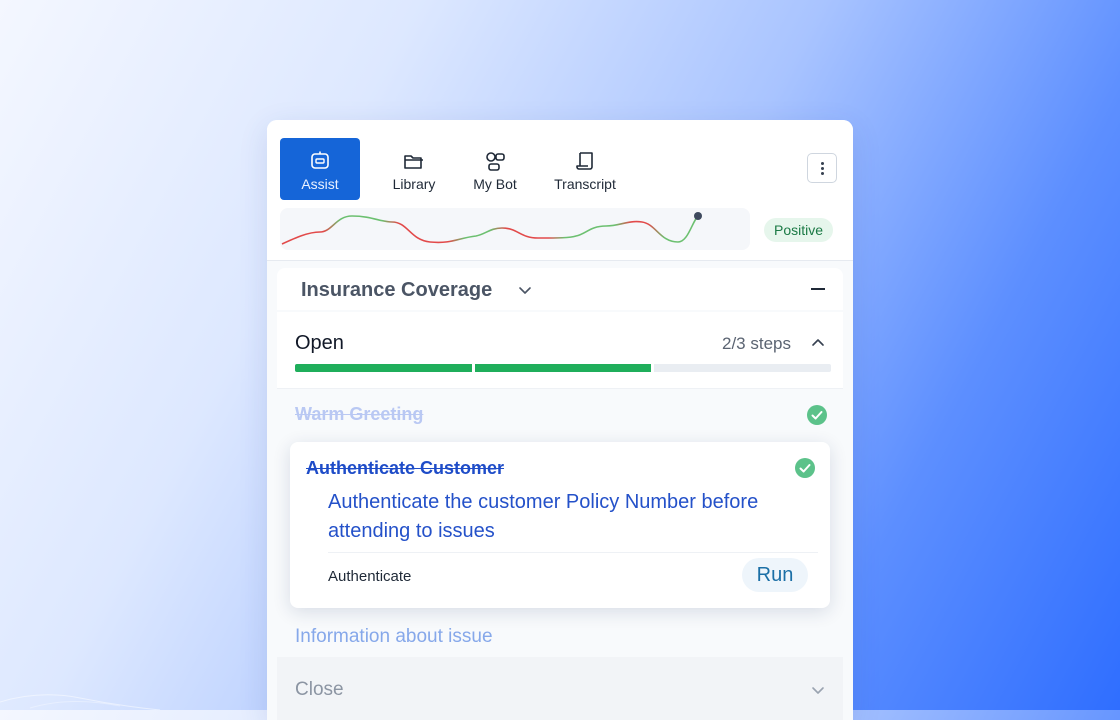 The width and height of the screenshot is (1120, 720). What do you see at coordinates (413, 162) in the screenshot?
I see `folder-icon` at bounding box center [413, 162].